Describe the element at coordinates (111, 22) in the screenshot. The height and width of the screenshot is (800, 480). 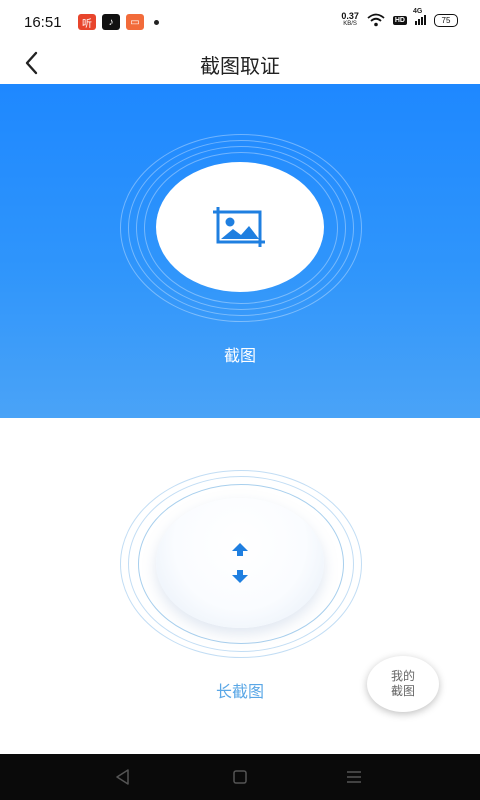
I see `tiktok-app-icon: ♪` at that location.